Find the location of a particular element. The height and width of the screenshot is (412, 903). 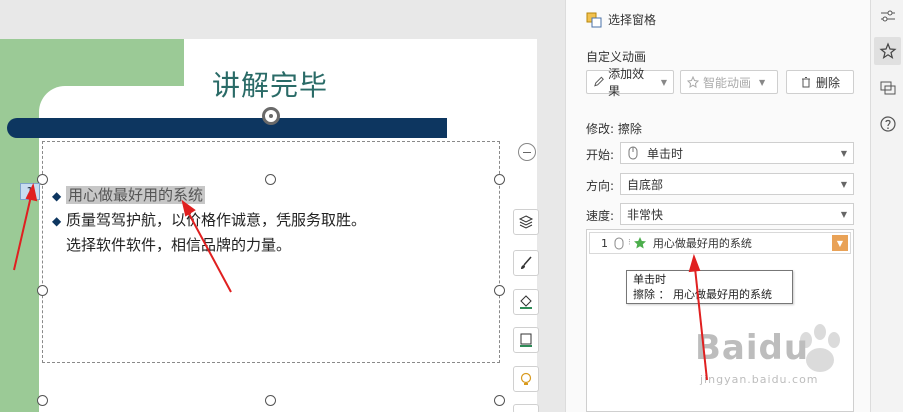

selection-pane-link: 选择窗格 is located at coordinates (621, 19).